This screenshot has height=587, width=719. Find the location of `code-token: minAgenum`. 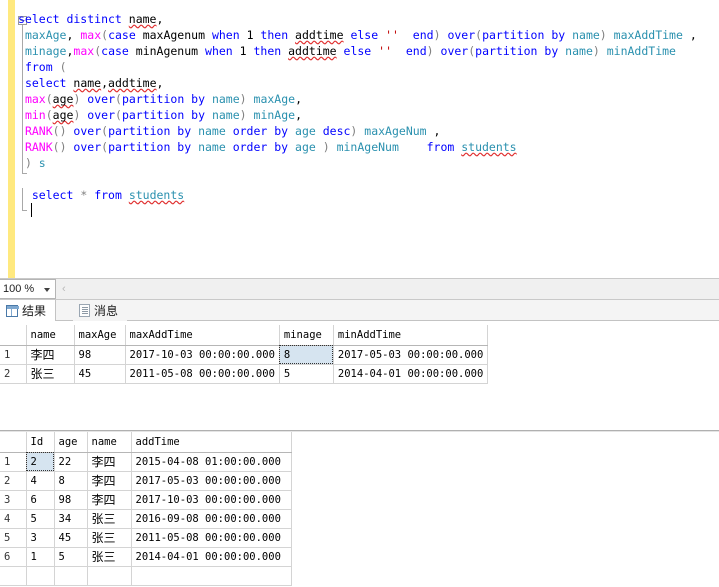

code-token: minAgenum is located at coordinates (170, 51).